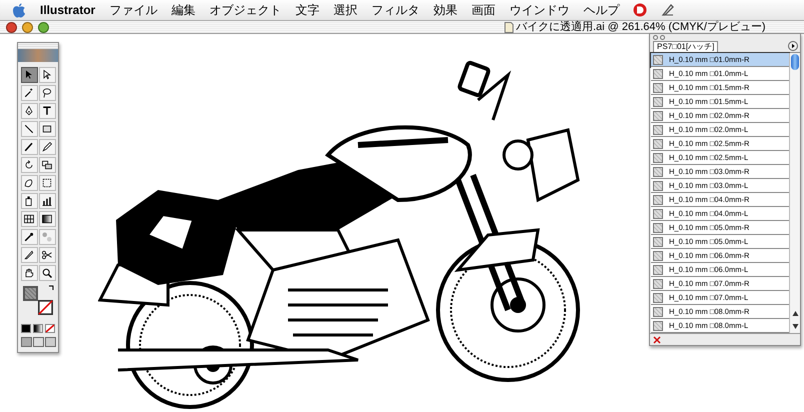 The width and height of the screenshot is (804, 412). Describe the element at coordinates (795, 62) in the screenshot. I see `scroll-thumb` at that location.